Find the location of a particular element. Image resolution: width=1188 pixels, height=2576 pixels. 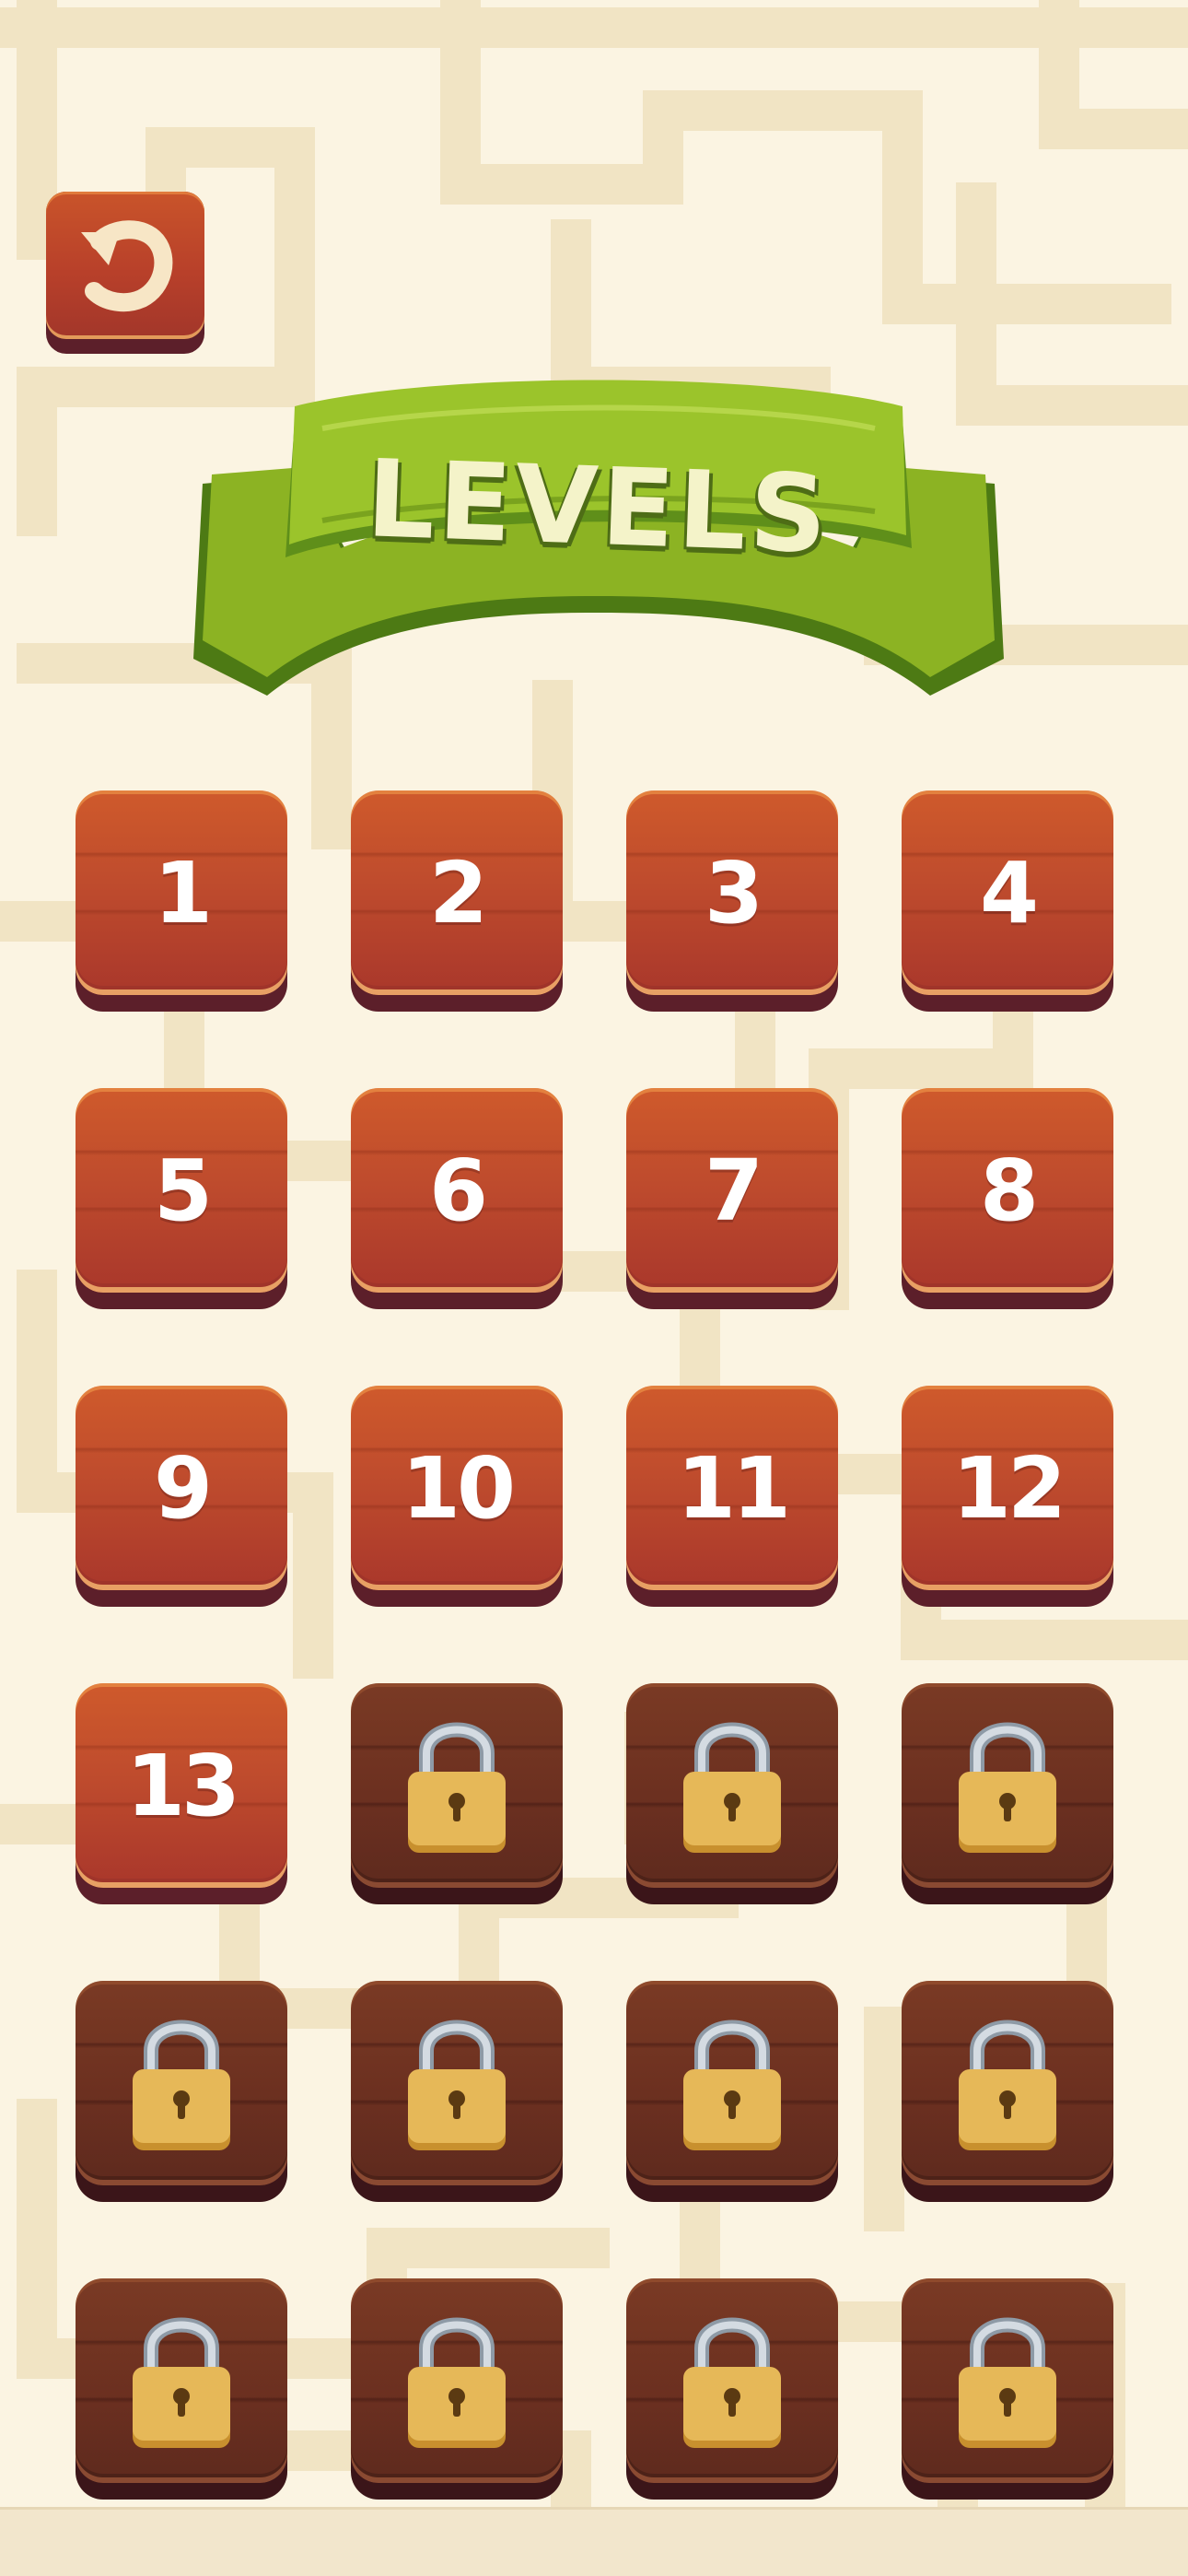

back-arrow-icon is located at coordinates (127, 266).